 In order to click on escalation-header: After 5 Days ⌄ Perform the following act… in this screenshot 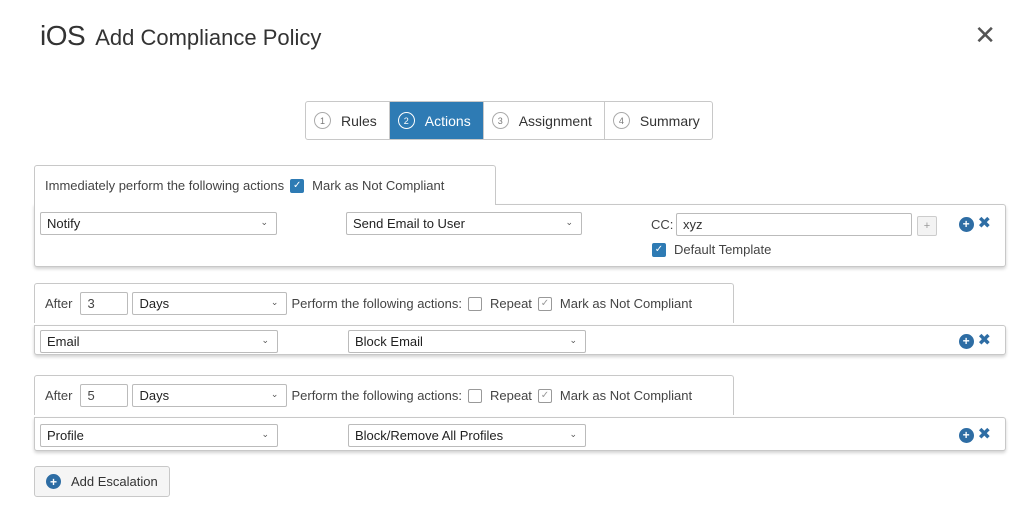, I will do `click(384, 395)`.